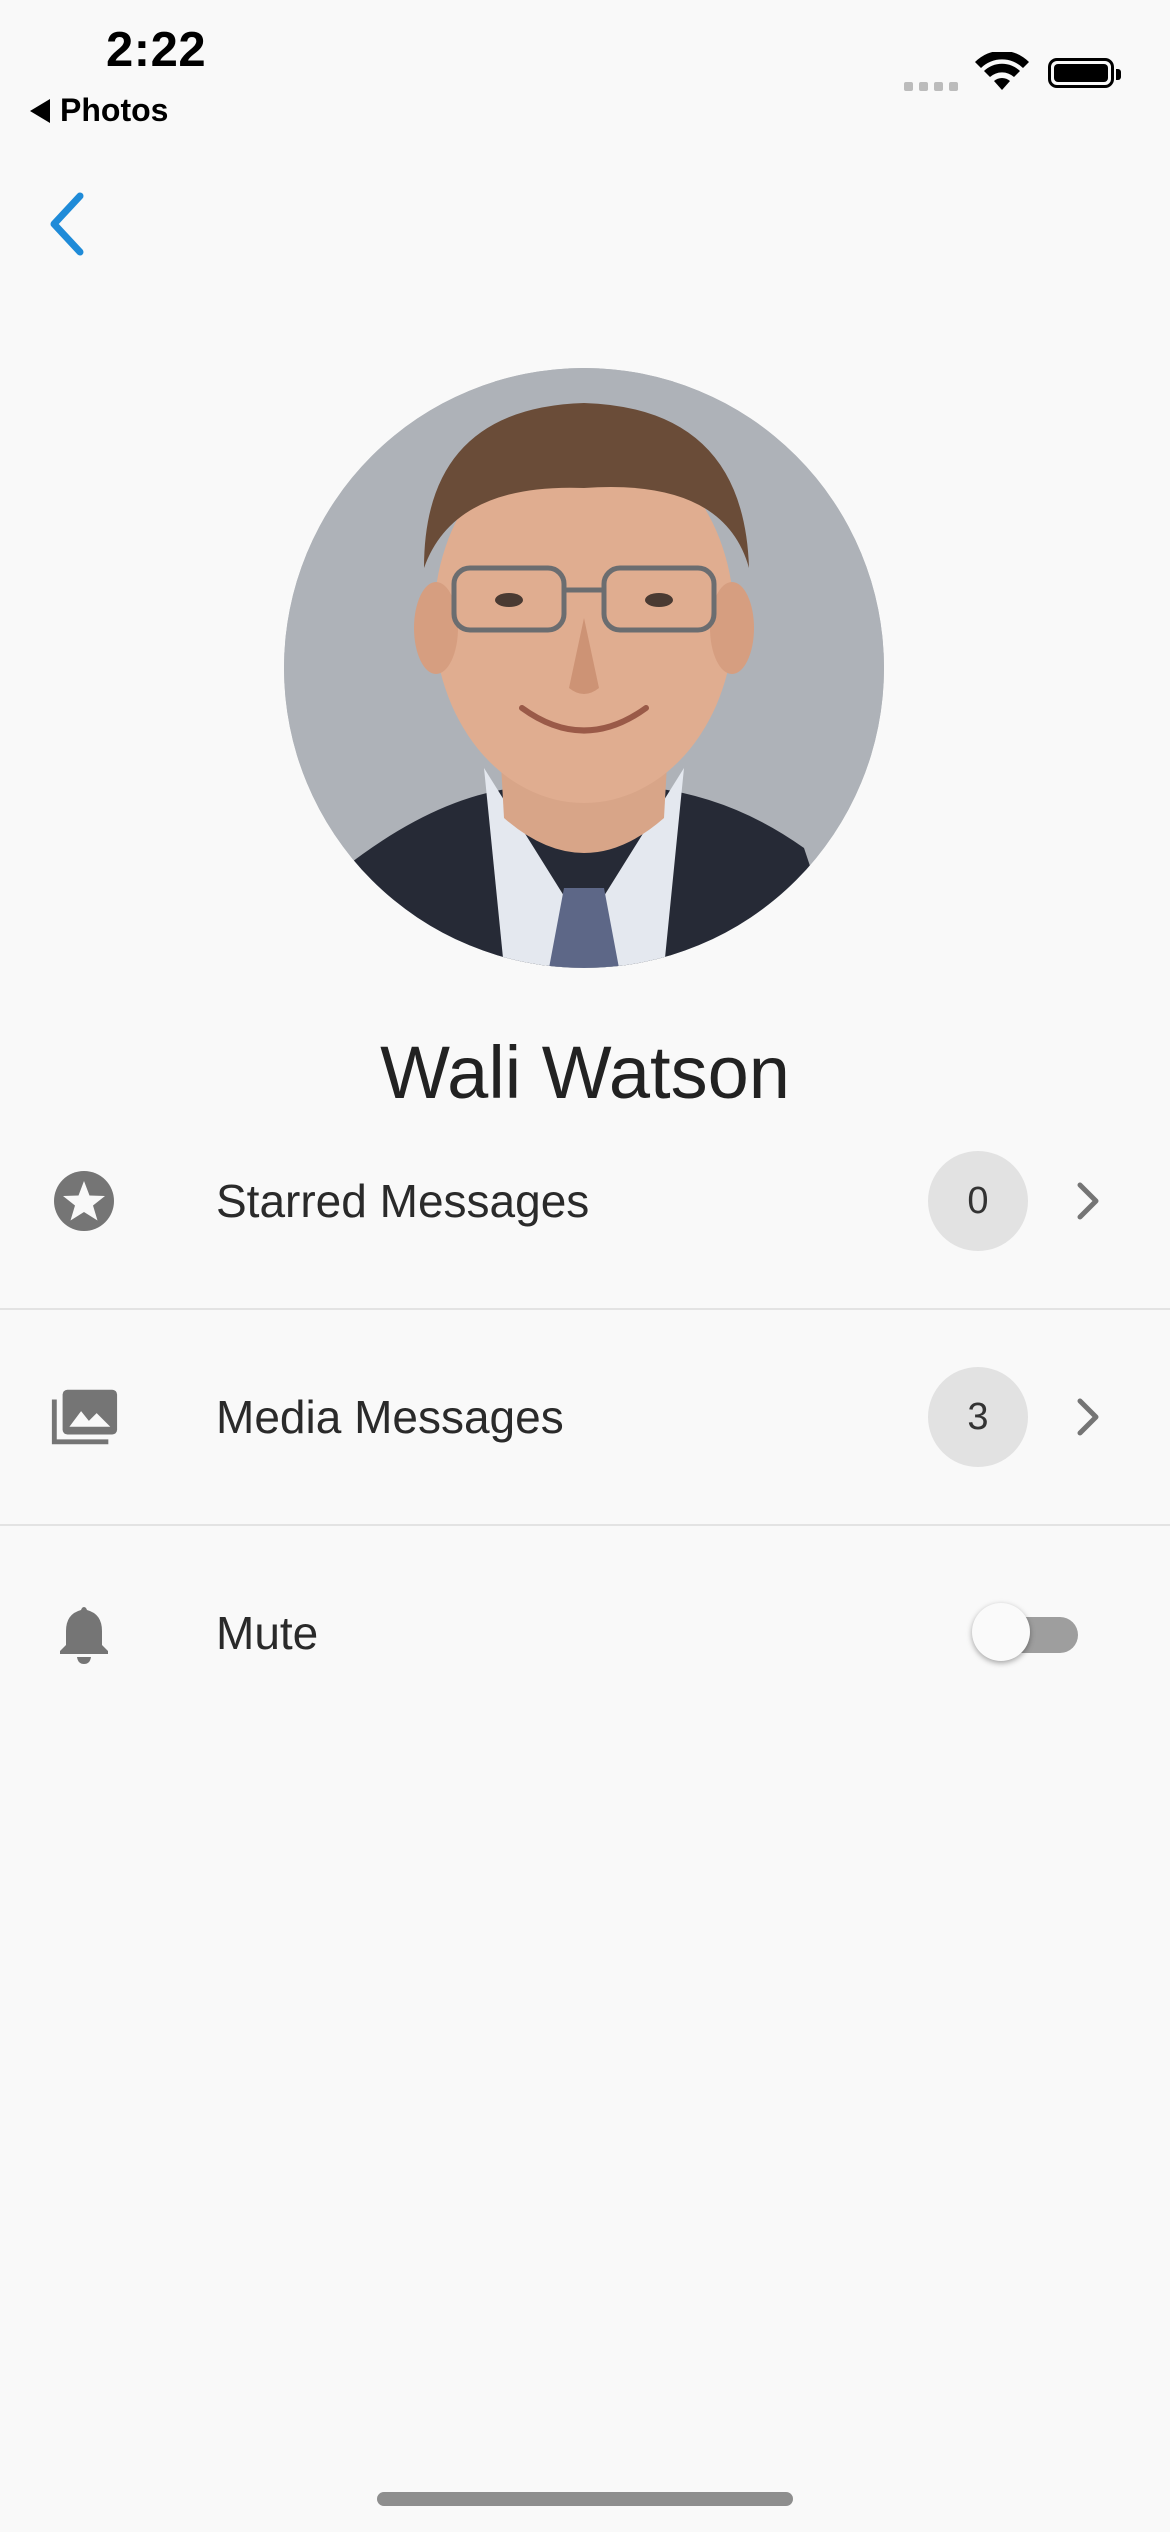 The width and height of the screenshot is (1170, 2532). I want to click on battery-icon, so click(1084, 73).